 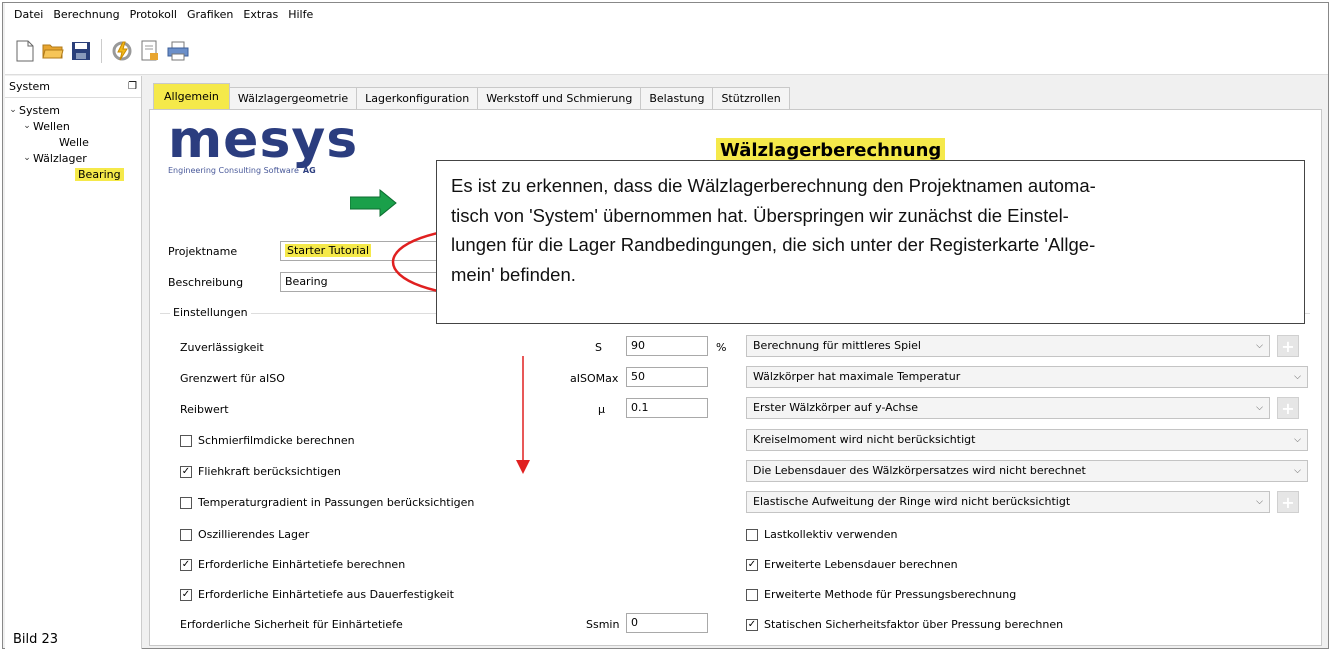 I want to click on new-file-icon, so click(x=25, y=51).